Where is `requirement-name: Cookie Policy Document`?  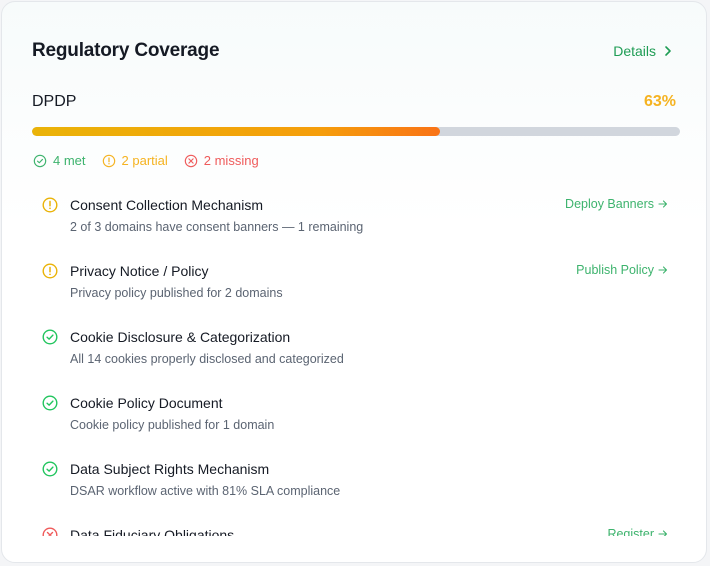 requirement-name: Cookie Policy Document is located at coordinates (146, 403).